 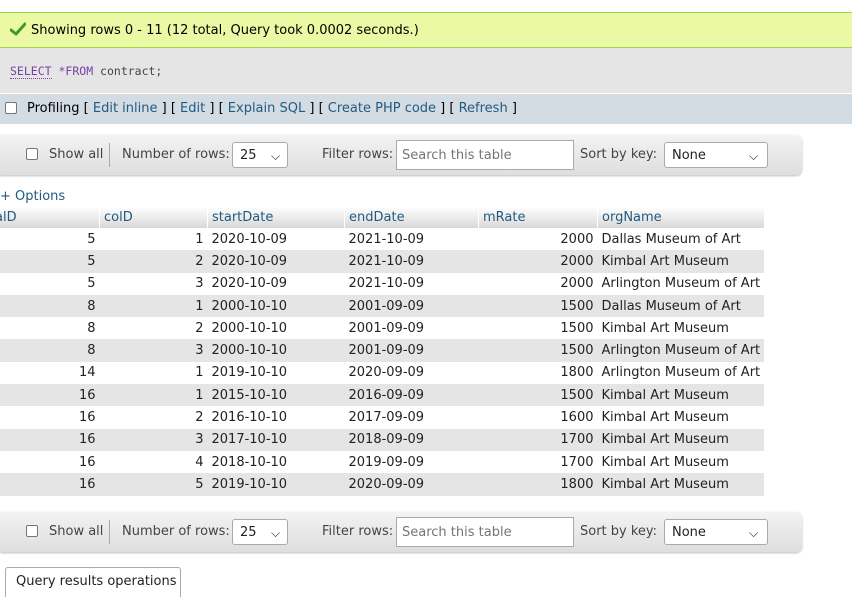 I want to click on cell-startdate: 2017-10-10, so click(x=276, y=439).